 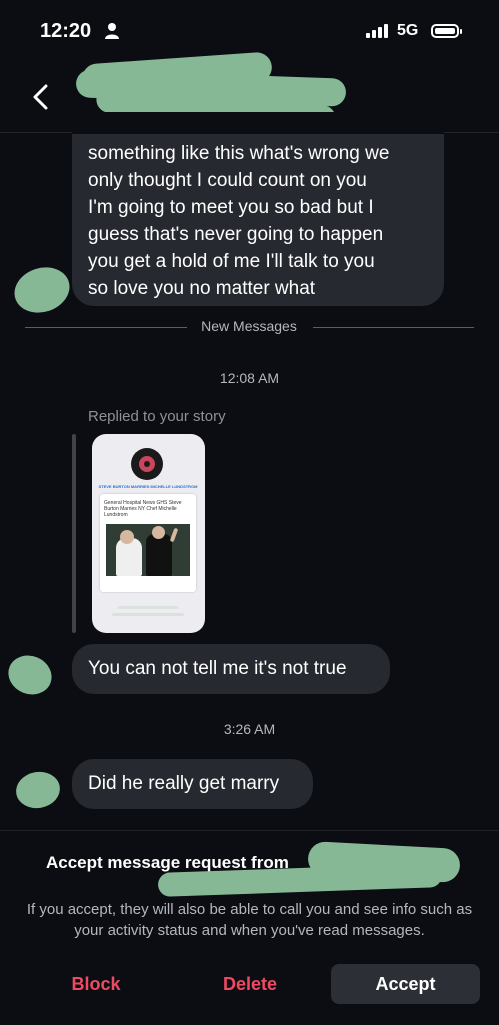 What do you see at coordinates (377, 31) in the screenshot?
I see `signal-icon` at bounding box center [377, 31].